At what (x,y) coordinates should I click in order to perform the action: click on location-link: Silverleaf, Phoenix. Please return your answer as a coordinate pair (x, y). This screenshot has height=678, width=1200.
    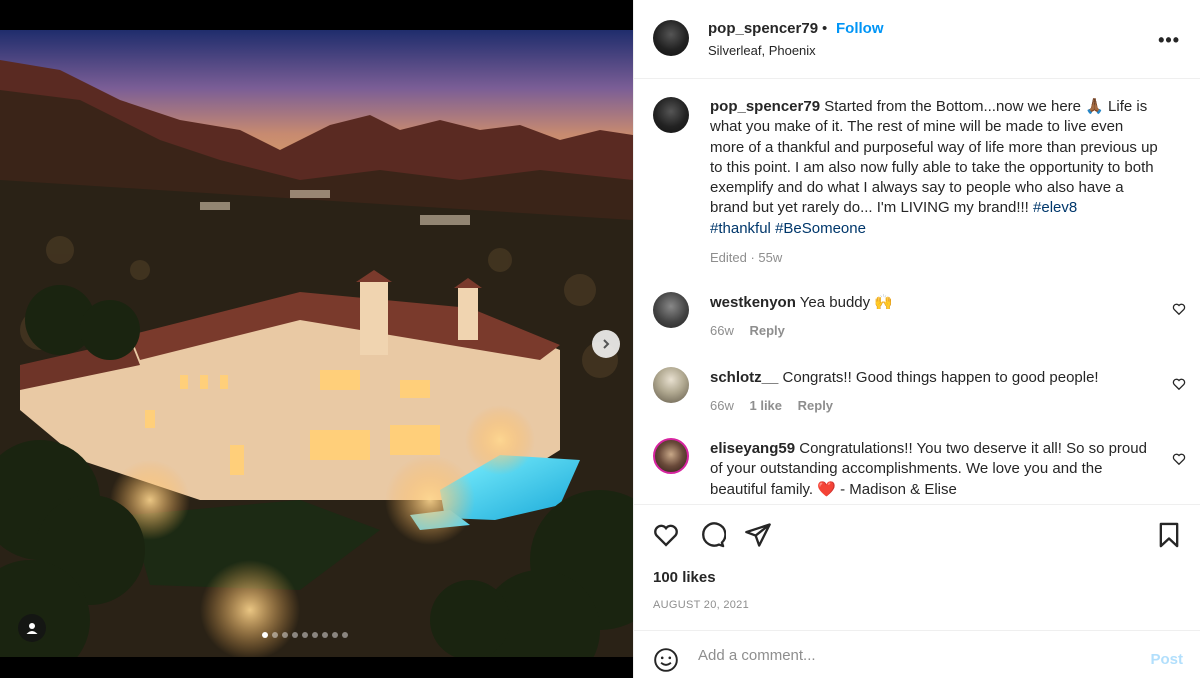
    Looking at the image, I should click on (762, 50).